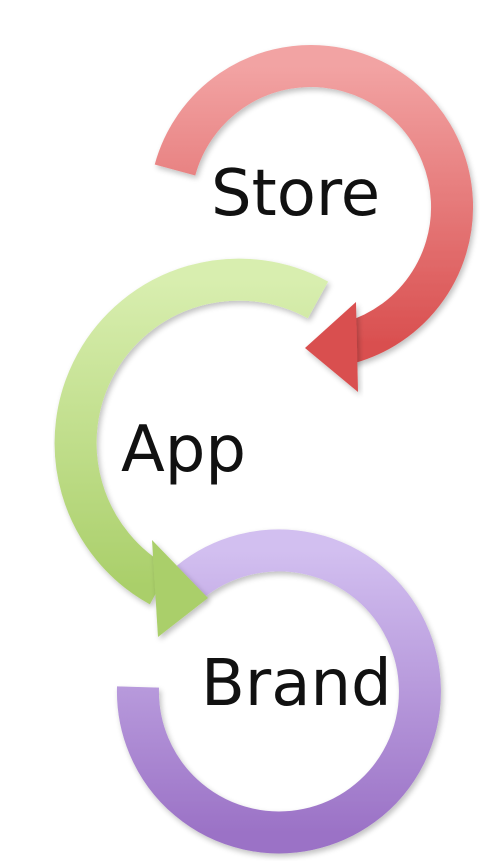  Describe the element at coordinates (296, 194) in the screenshot. I see `store-label: Store` at that location.